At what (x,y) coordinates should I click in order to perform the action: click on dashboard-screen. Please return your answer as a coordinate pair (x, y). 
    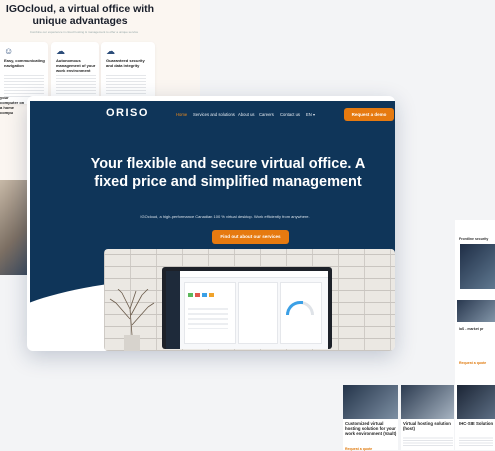
    Looking at the image, I should click on (247, 310).